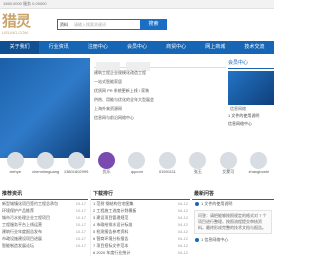  I want to click on member-link: 信息网络中心, so click(251, 124).